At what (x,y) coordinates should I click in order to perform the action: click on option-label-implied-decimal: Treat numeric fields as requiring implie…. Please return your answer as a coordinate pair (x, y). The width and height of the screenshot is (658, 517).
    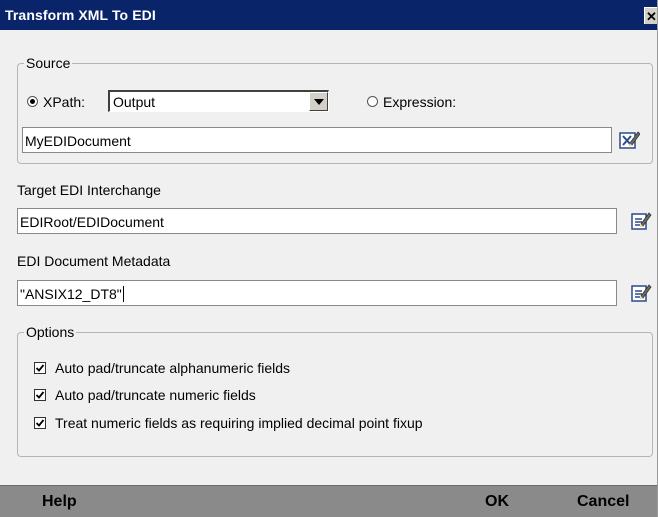
    Looking at the image, I should click on (239, 423).